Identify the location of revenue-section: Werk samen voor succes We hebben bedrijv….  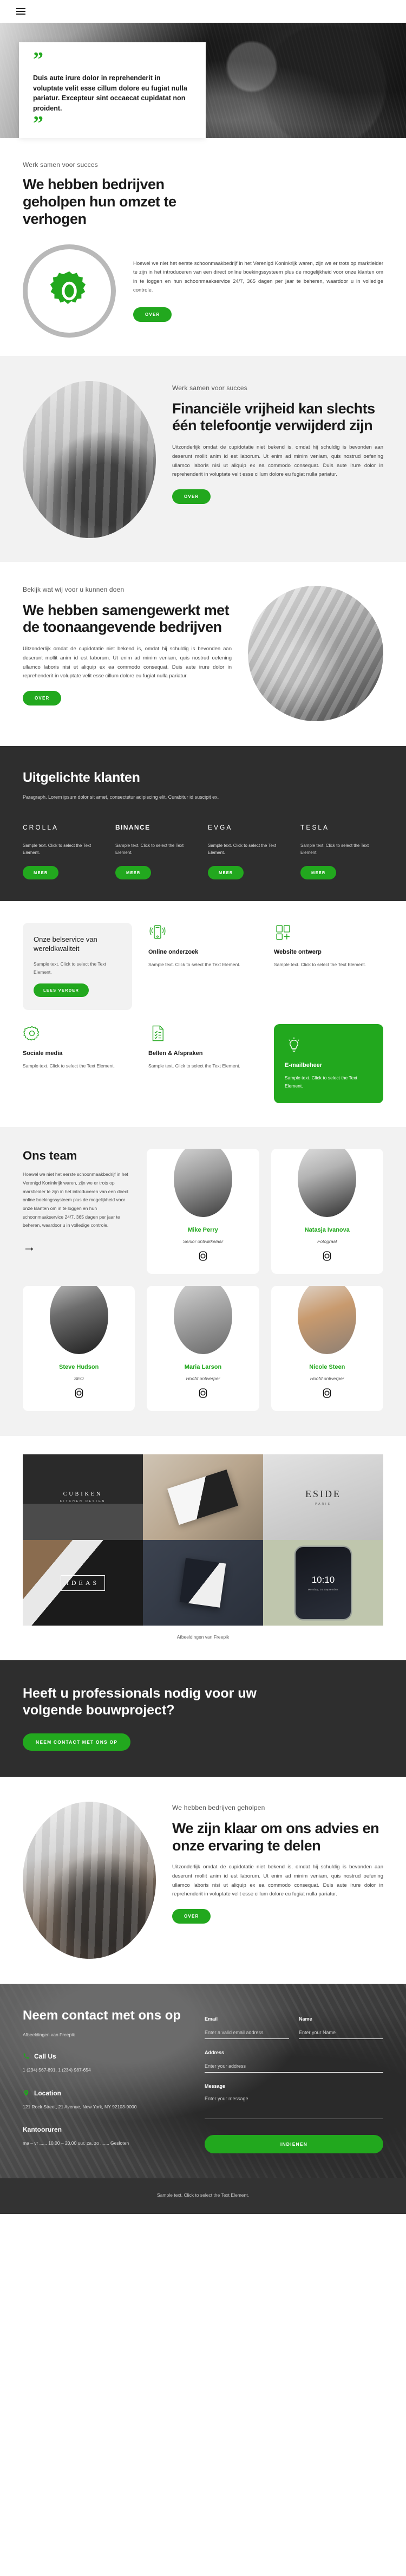
(203, 247).